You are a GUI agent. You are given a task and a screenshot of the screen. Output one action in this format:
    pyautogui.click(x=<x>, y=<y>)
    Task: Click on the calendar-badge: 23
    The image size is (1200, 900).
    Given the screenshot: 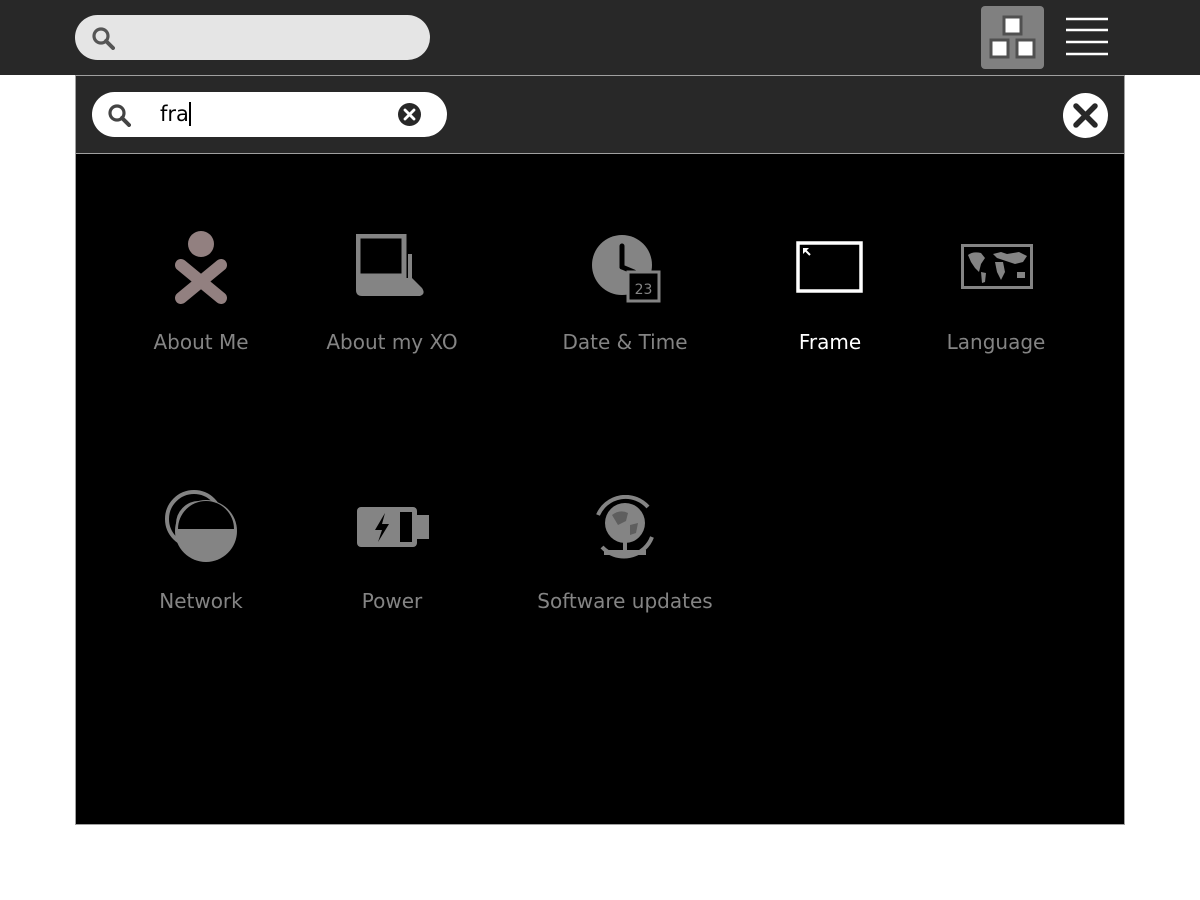 What is the action you would take?
    pyautogui.click(x=644, y=290)
    